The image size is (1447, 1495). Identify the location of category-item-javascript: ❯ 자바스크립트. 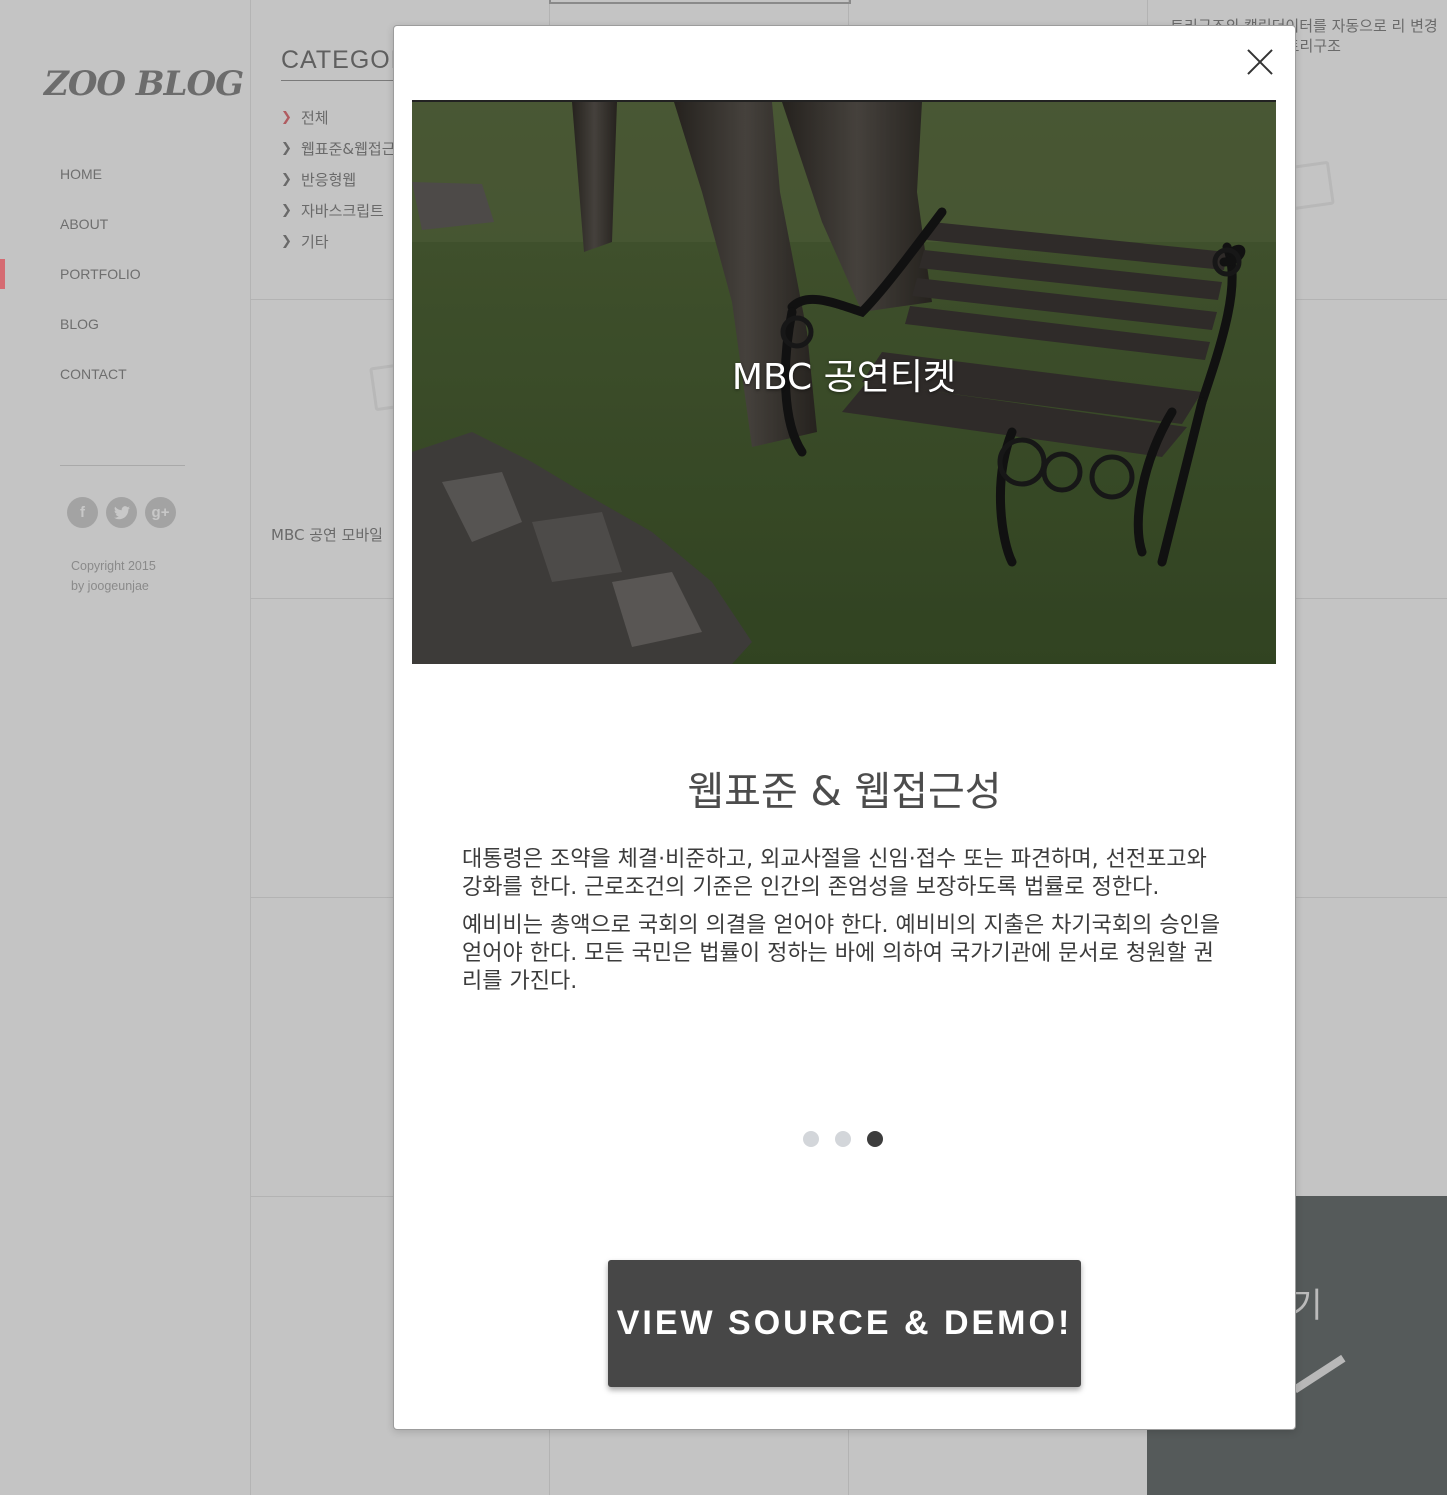
(338, 210).